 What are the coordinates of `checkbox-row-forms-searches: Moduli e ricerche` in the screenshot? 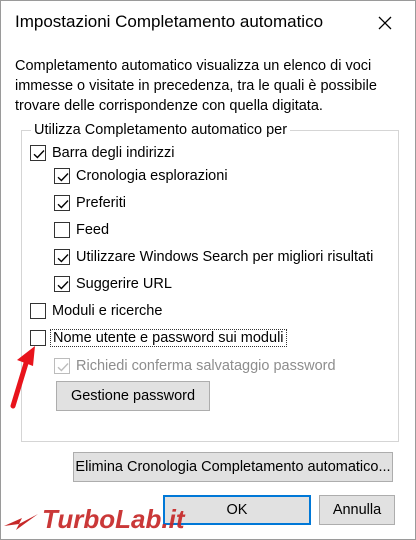 It's located at (96, 311).